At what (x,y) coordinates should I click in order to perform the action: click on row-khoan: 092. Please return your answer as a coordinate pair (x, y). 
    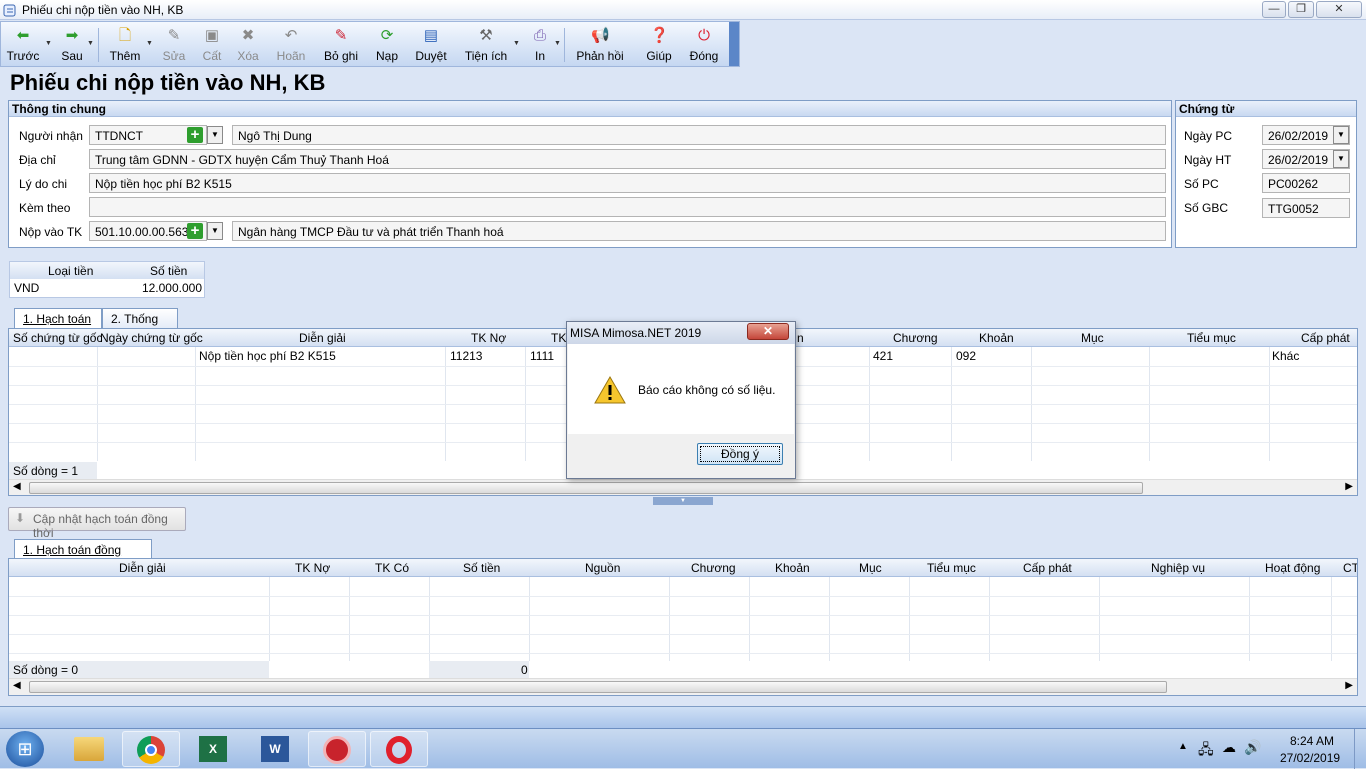
    Looking at the image, I should click on (966, 356).